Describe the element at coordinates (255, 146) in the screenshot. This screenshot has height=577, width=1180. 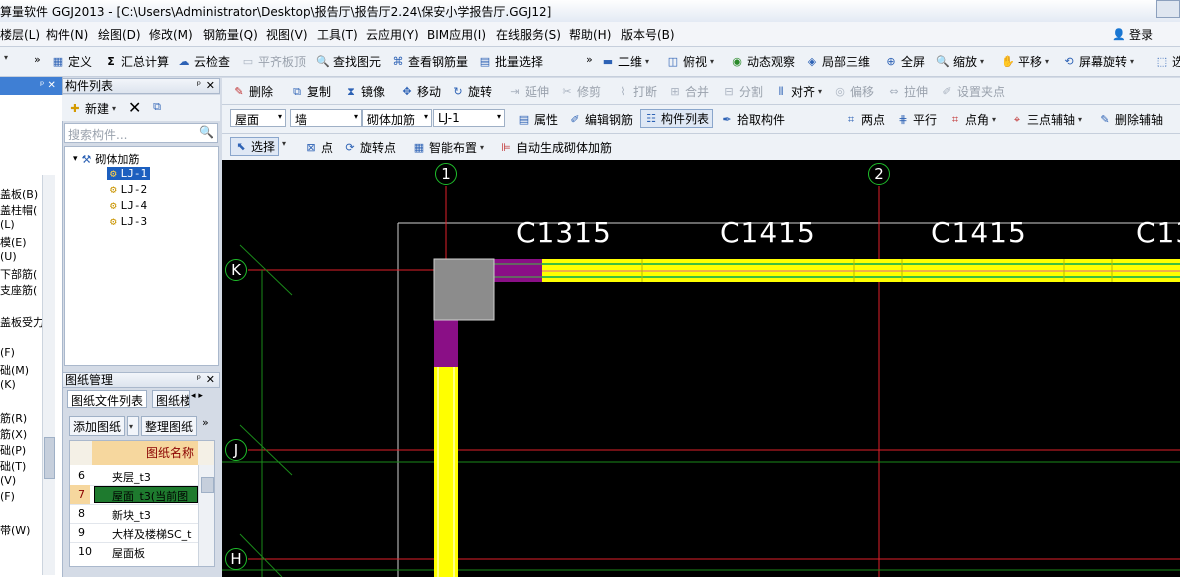
I see `select-tool-button: ⬉ 选择` at that location.